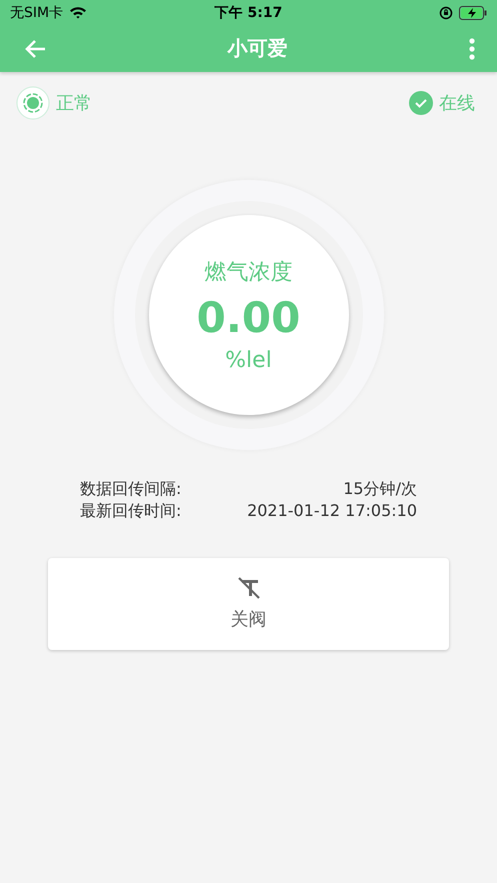 Image resolution: width=497 pixels, height=883 pixels. Describe the element at coordinates (249, 588) in the screenshot. I see `valve-off-icon` at that location.